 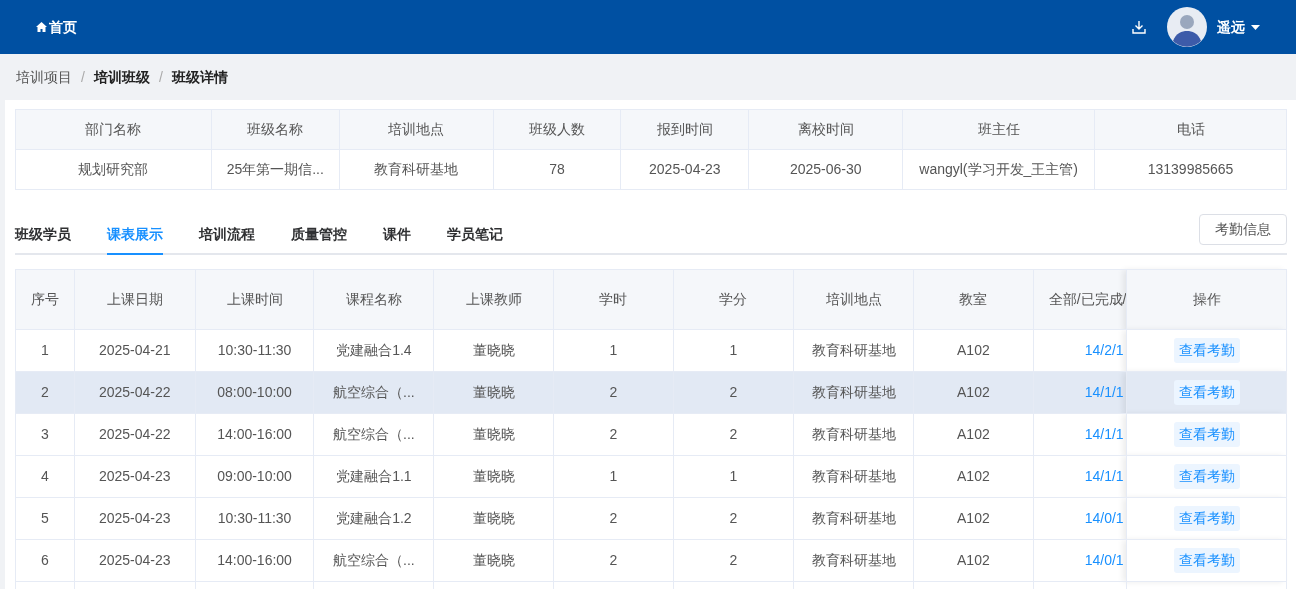 What do you see at coordinates (45, 560) in the screenshot?
I see `table-cell: 6` at bounding box center [45, 560].